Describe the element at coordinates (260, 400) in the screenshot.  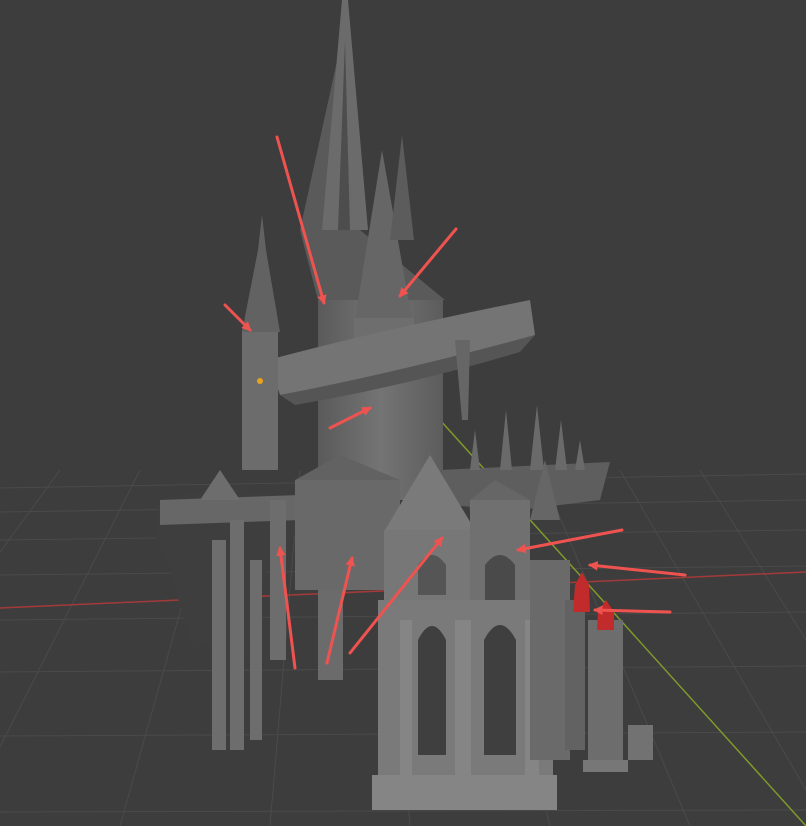
I see `left-turret` at that location.